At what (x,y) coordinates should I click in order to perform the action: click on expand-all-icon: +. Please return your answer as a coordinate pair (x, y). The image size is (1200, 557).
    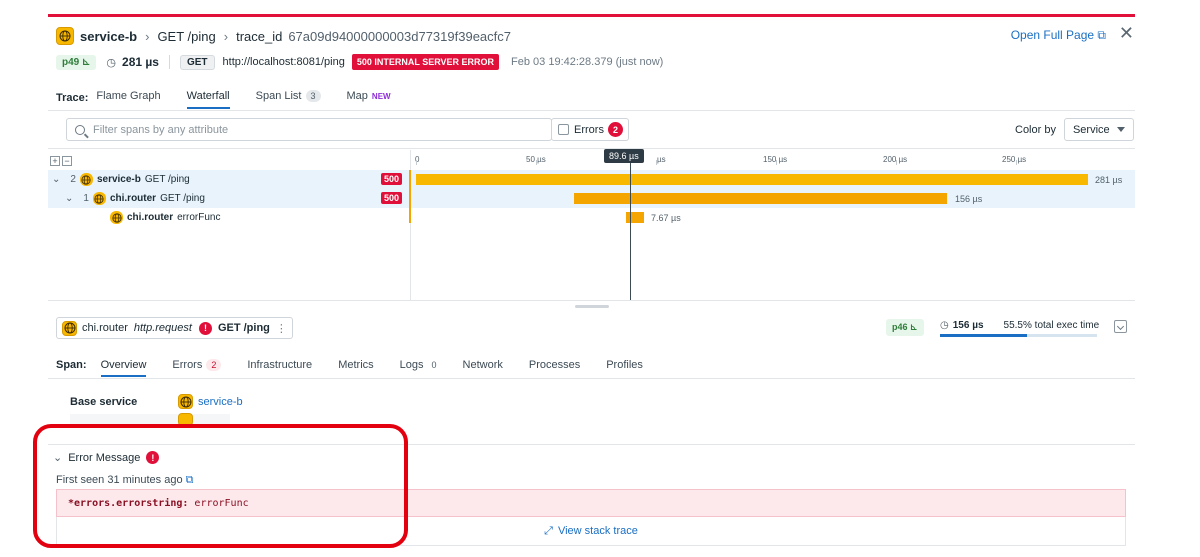
    Looking at the image, I should click on (55, 161).